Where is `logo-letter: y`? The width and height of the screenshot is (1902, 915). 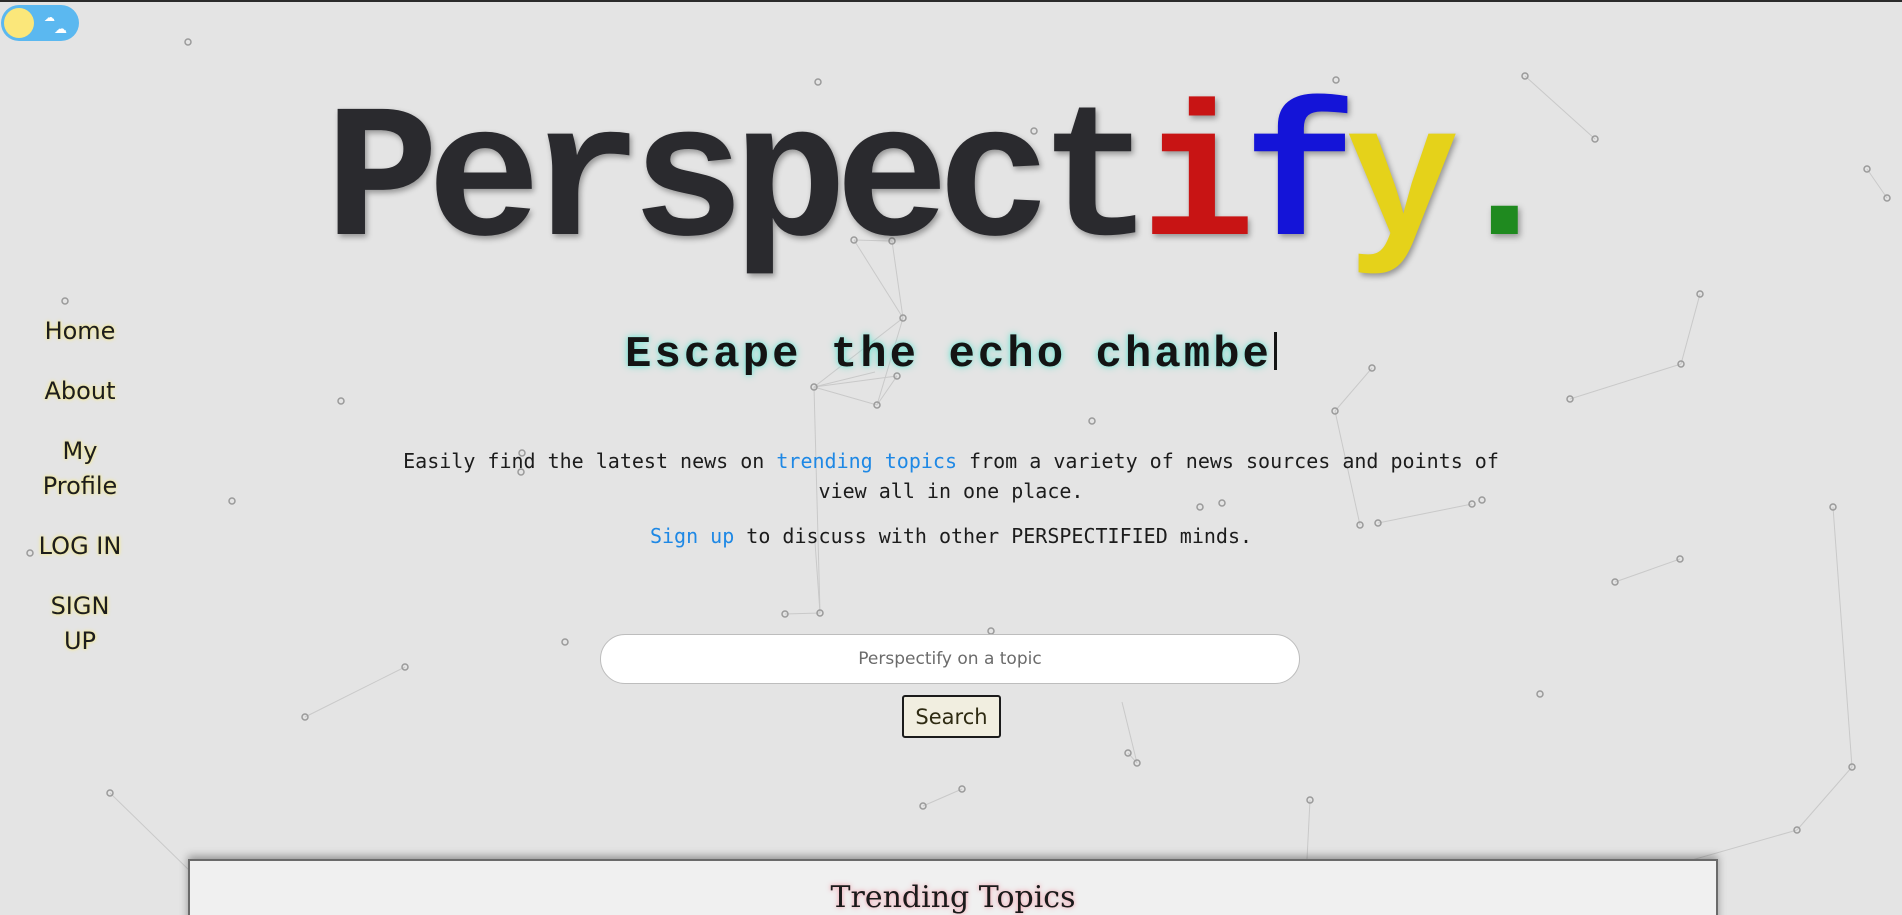
logo-letter: y is located at coordinates (1402, 184).